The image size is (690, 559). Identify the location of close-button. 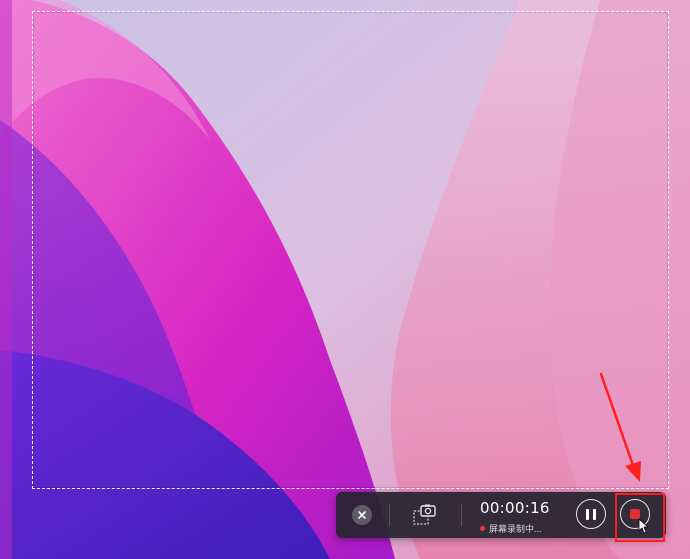
(362, 515).